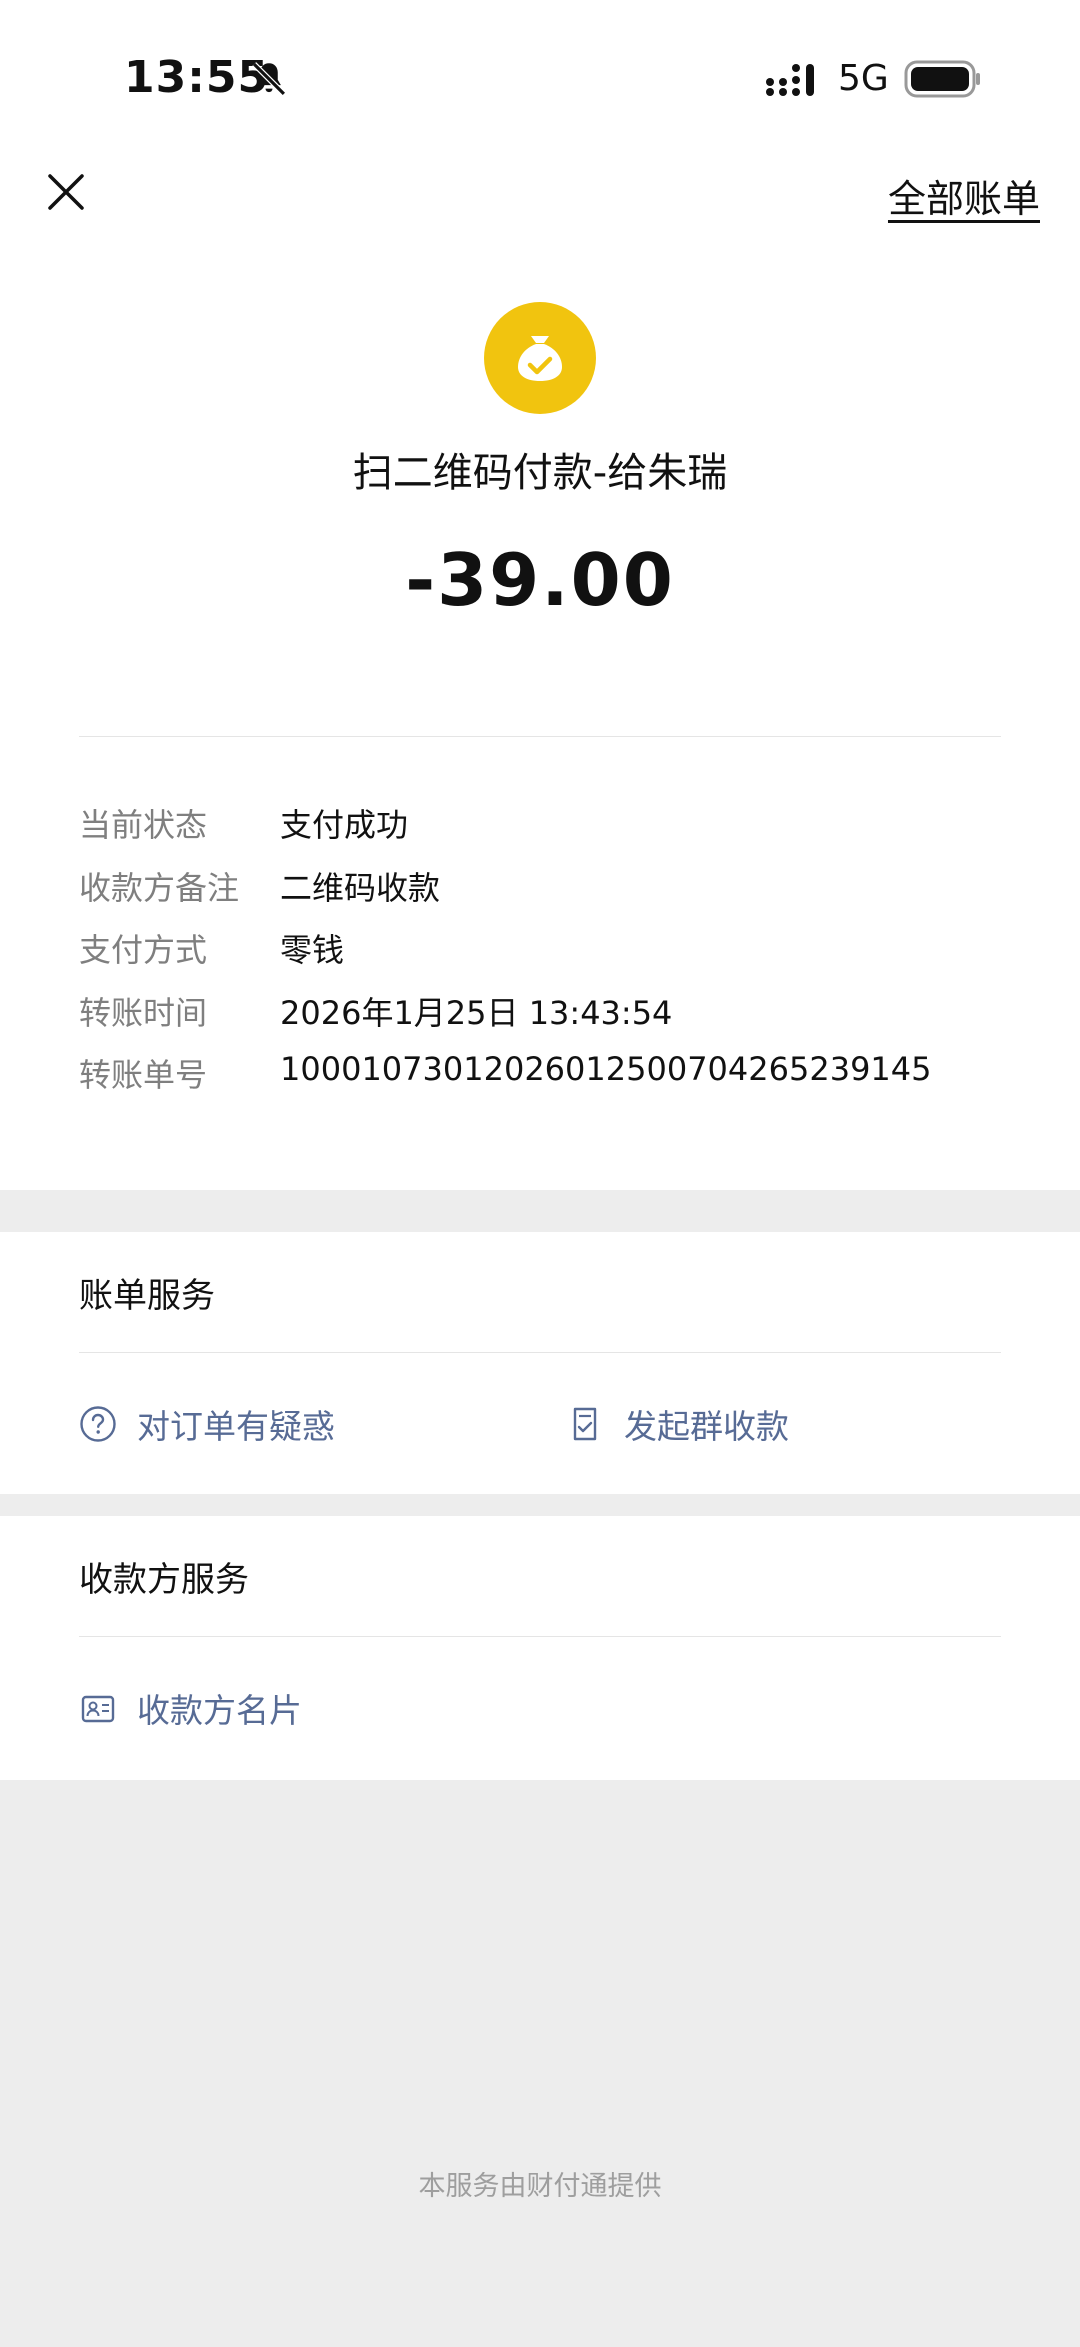 Image resolution: width=1080 pixels, height=2347 pixels. What do you see at coordinates (98, 1424) in the screenshot?
I see `question-circle-icon` at bounding box center [98, 1424].